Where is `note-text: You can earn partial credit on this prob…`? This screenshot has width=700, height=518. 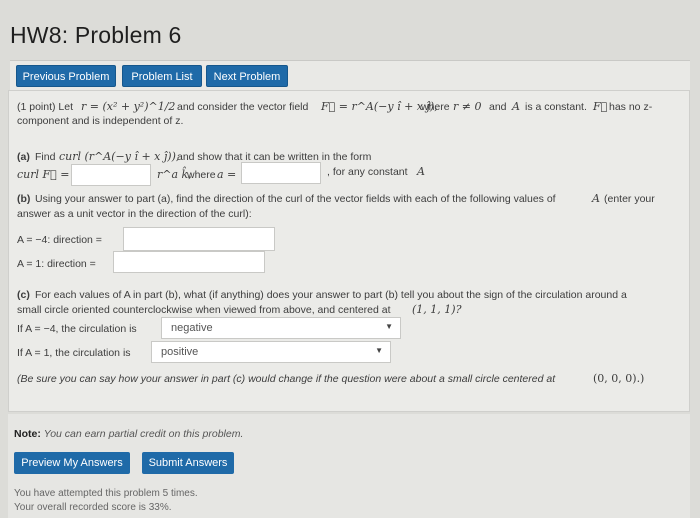 note-text: You can earn partial credit on this prob… is located at coordinates (143, 434).